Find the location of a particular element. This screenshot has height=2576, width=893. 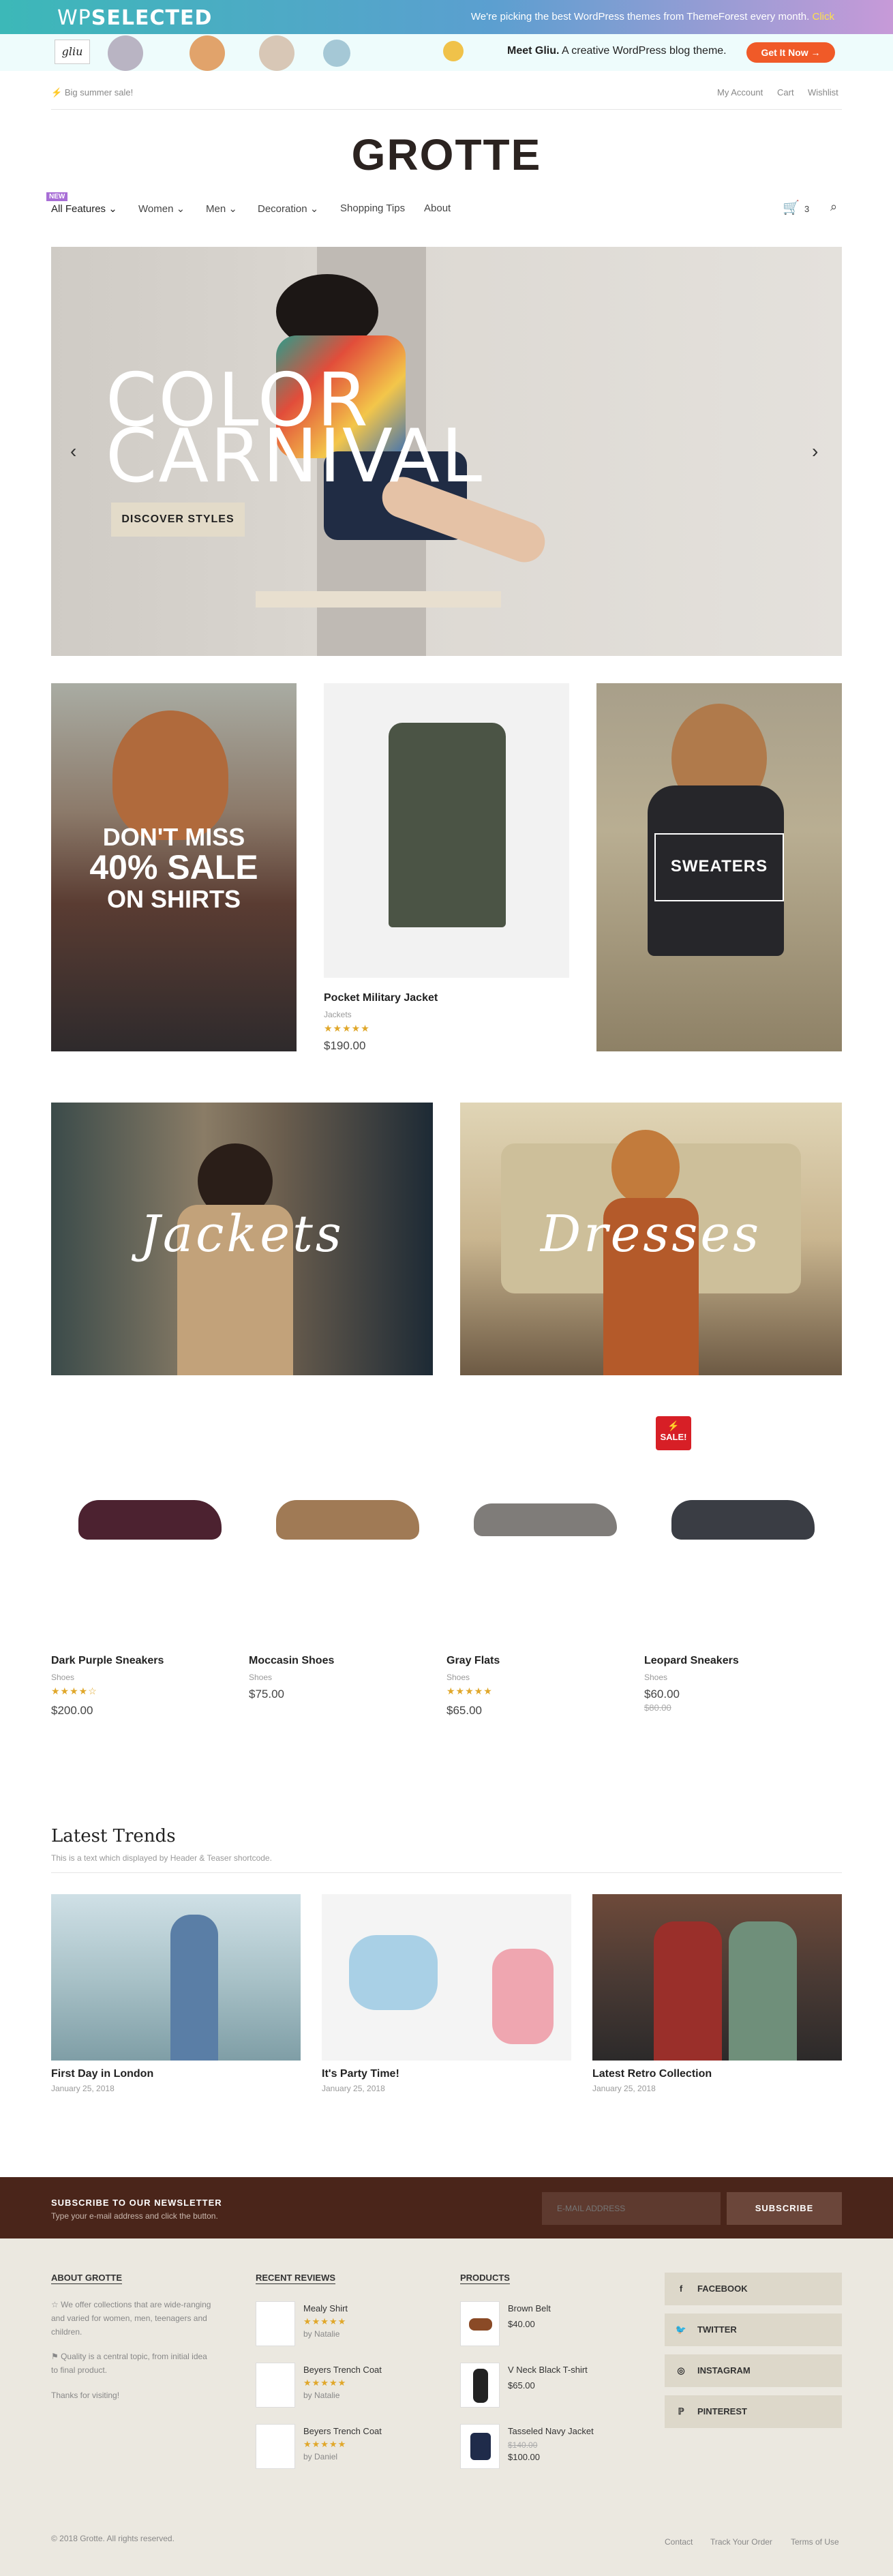

product-price: $60.00 is located at coordinates (662, 1694).